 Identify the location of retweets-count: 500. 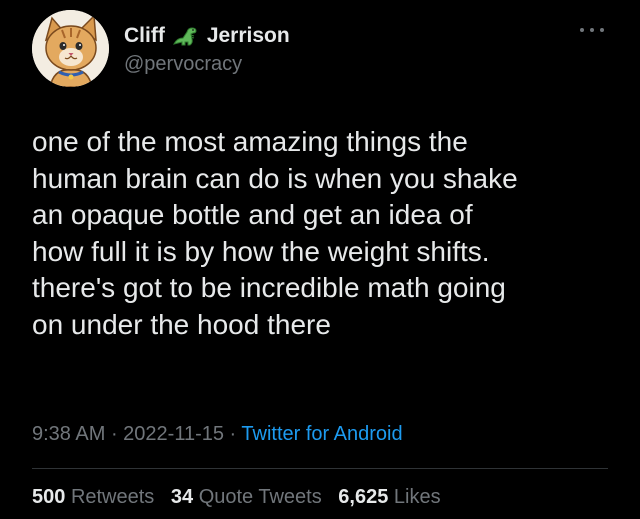
(49, 497).